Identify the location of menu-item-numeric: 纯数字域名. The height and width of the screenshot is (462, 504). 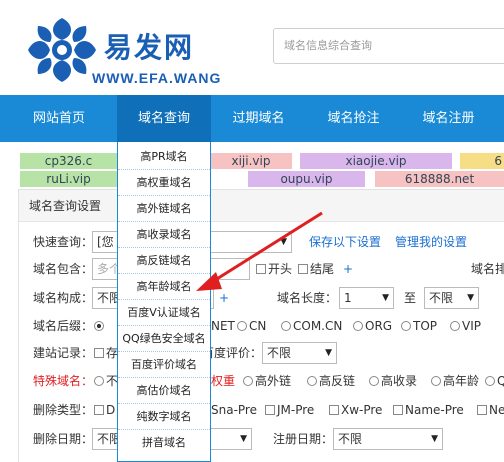
(164, 417).